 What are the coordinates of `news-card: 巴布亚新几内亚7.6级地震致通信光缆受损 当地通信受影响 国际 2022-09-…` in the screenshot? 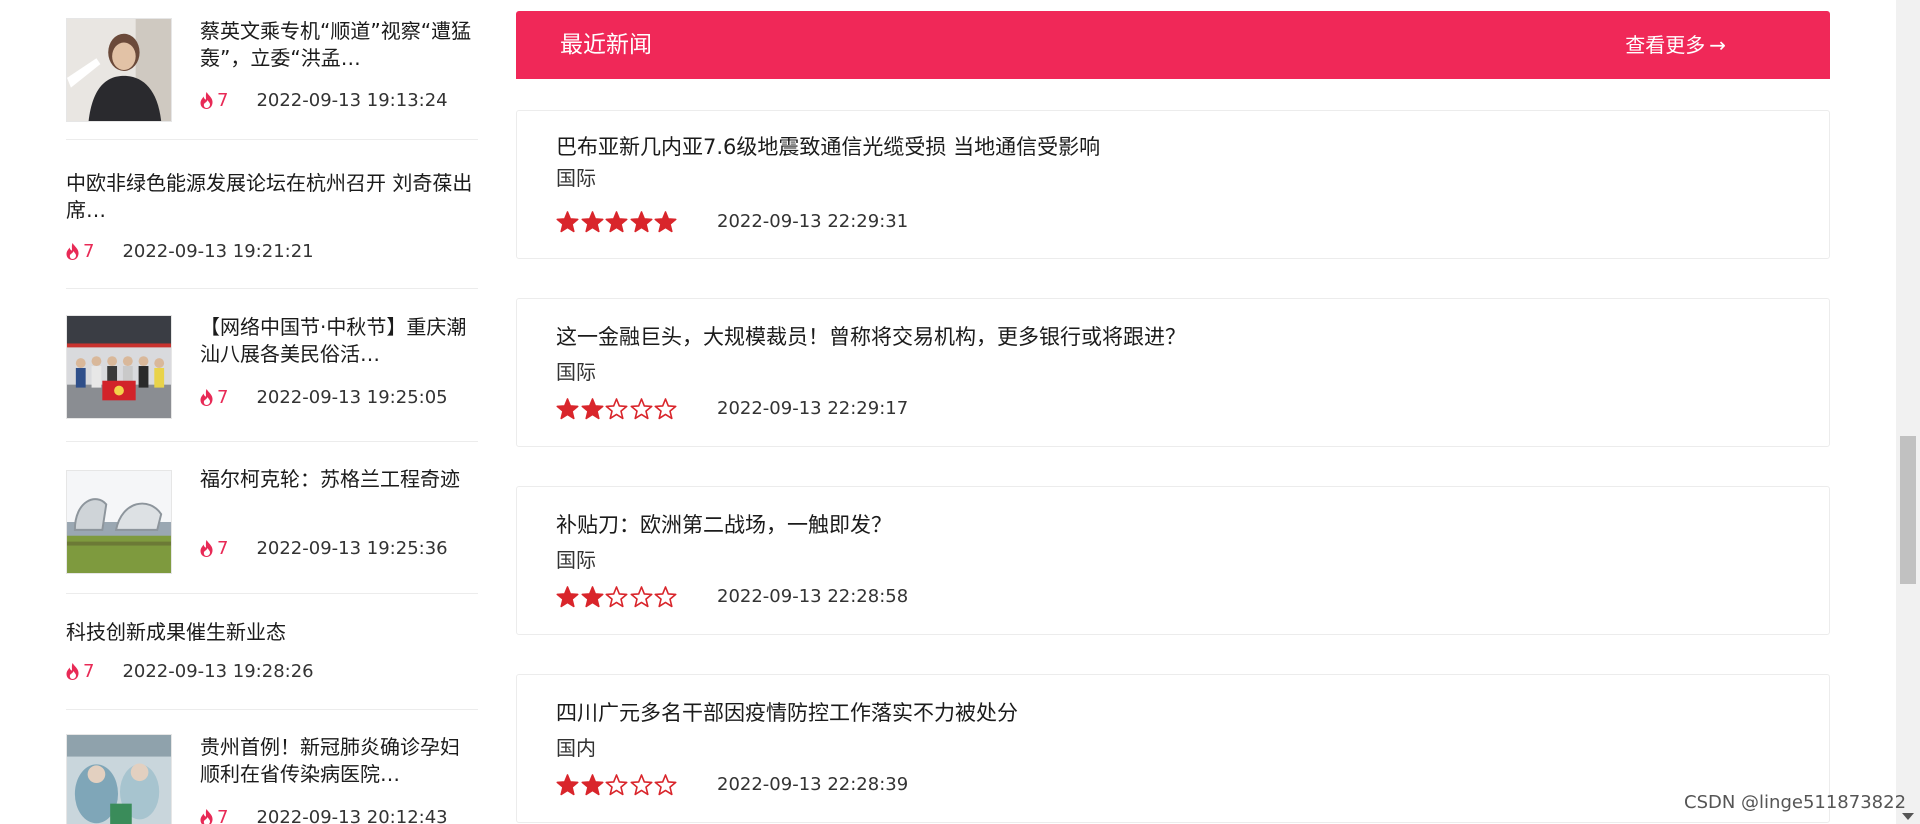 It's located at (1173, 184).